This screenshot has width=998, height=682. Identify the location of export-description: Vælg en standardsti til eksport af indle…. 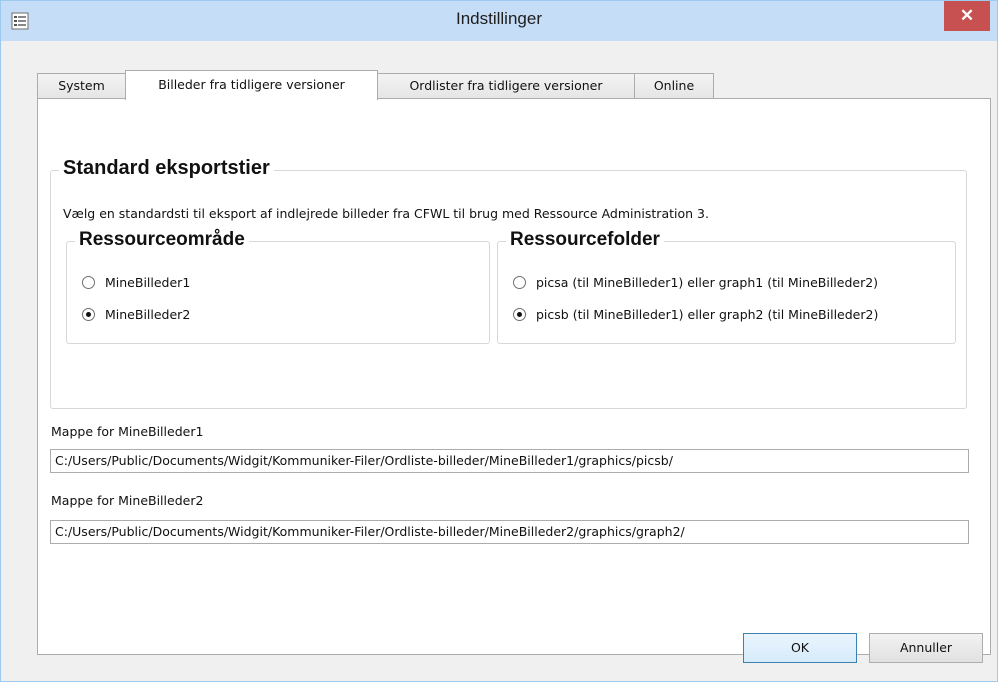
(386, 213).